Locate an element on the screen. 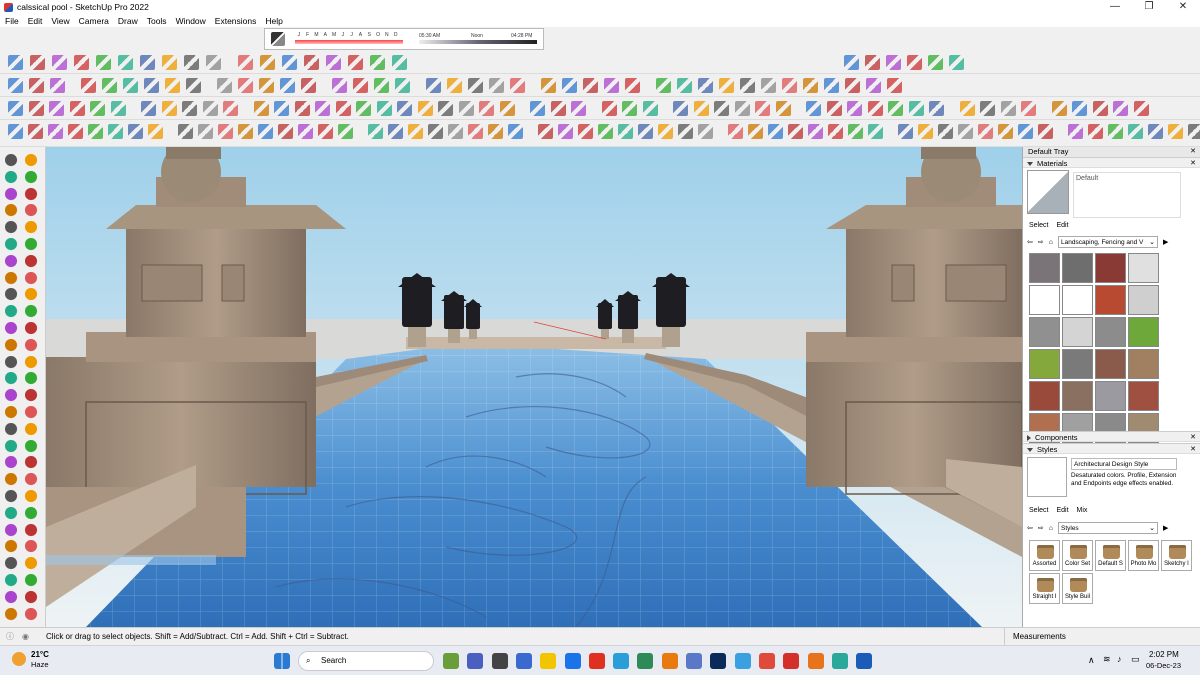 This screenshot has width=1200, height=675. style-name-field: Architectural Design Style is located at coordinates (1124, 464).